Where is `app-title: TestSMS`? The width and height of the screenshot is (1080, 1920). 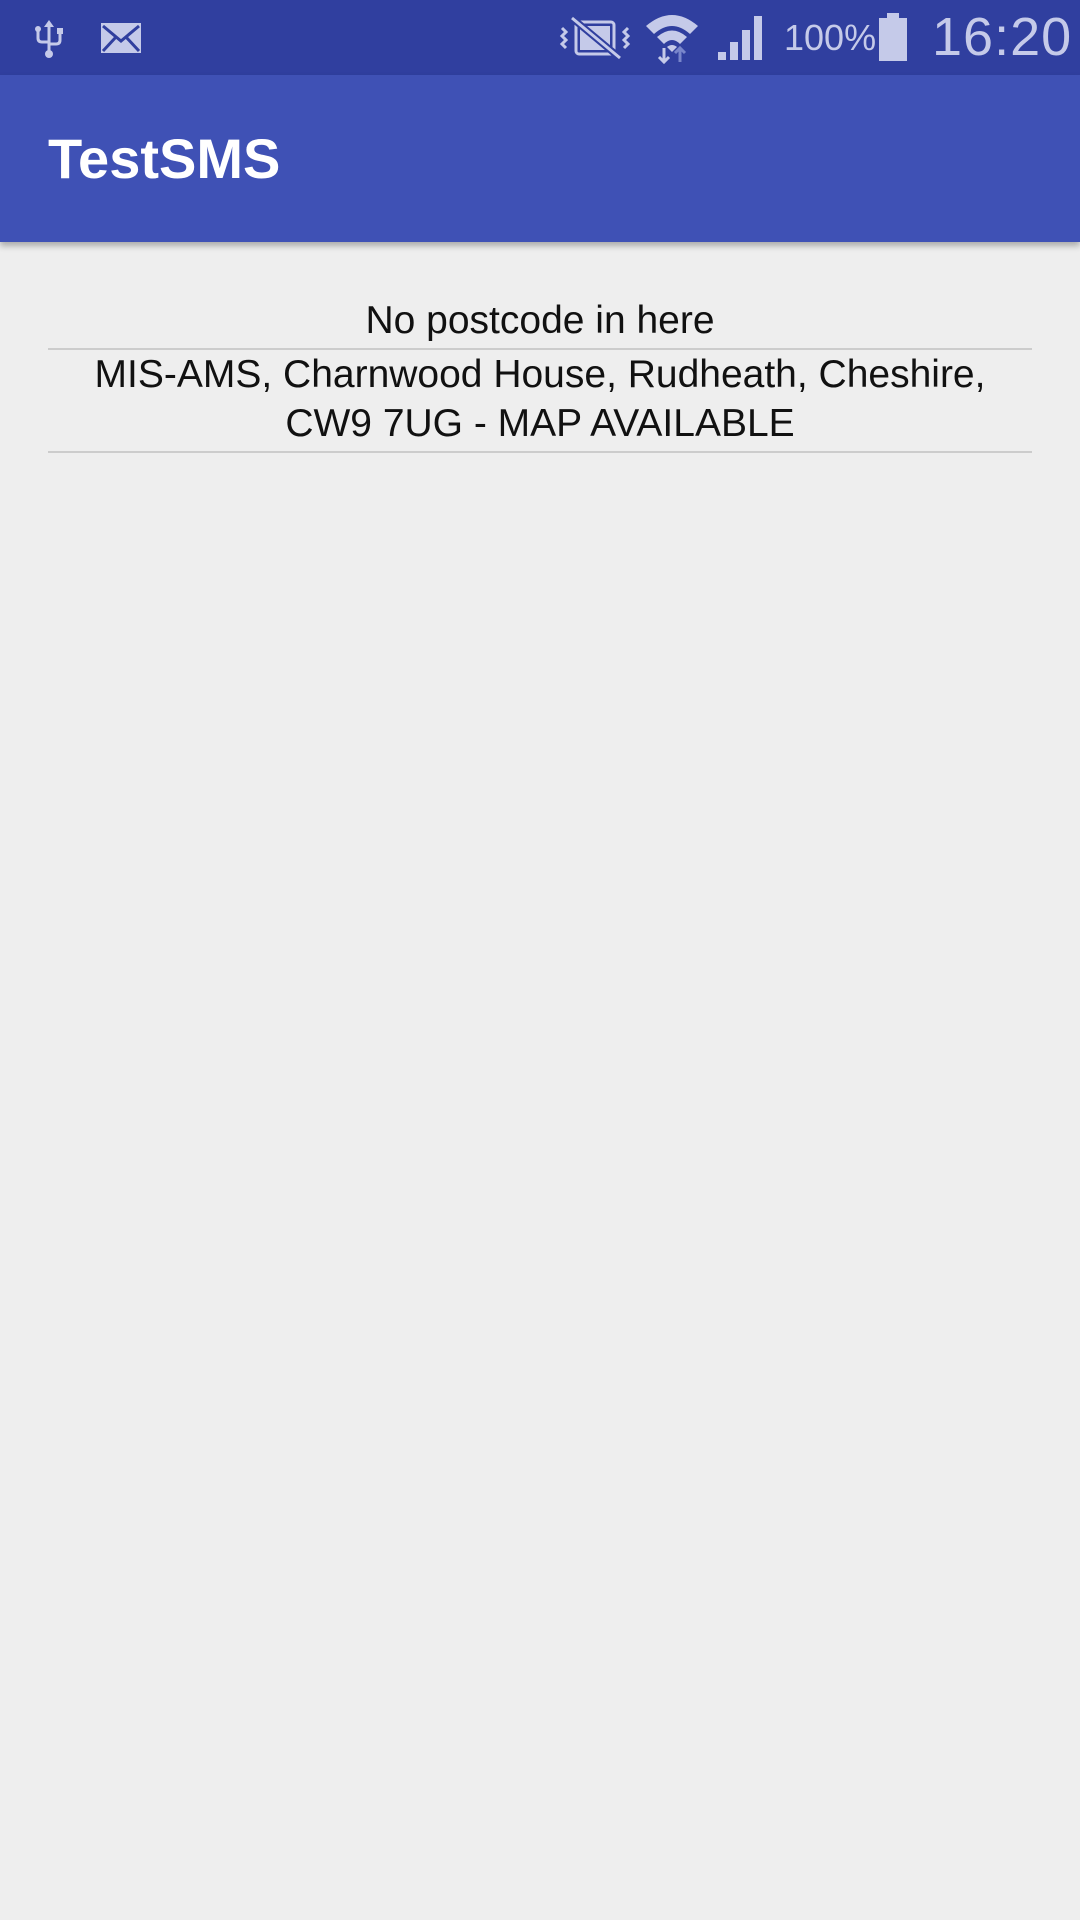
app-title: TestSMS is located at coordinates (164, 158).